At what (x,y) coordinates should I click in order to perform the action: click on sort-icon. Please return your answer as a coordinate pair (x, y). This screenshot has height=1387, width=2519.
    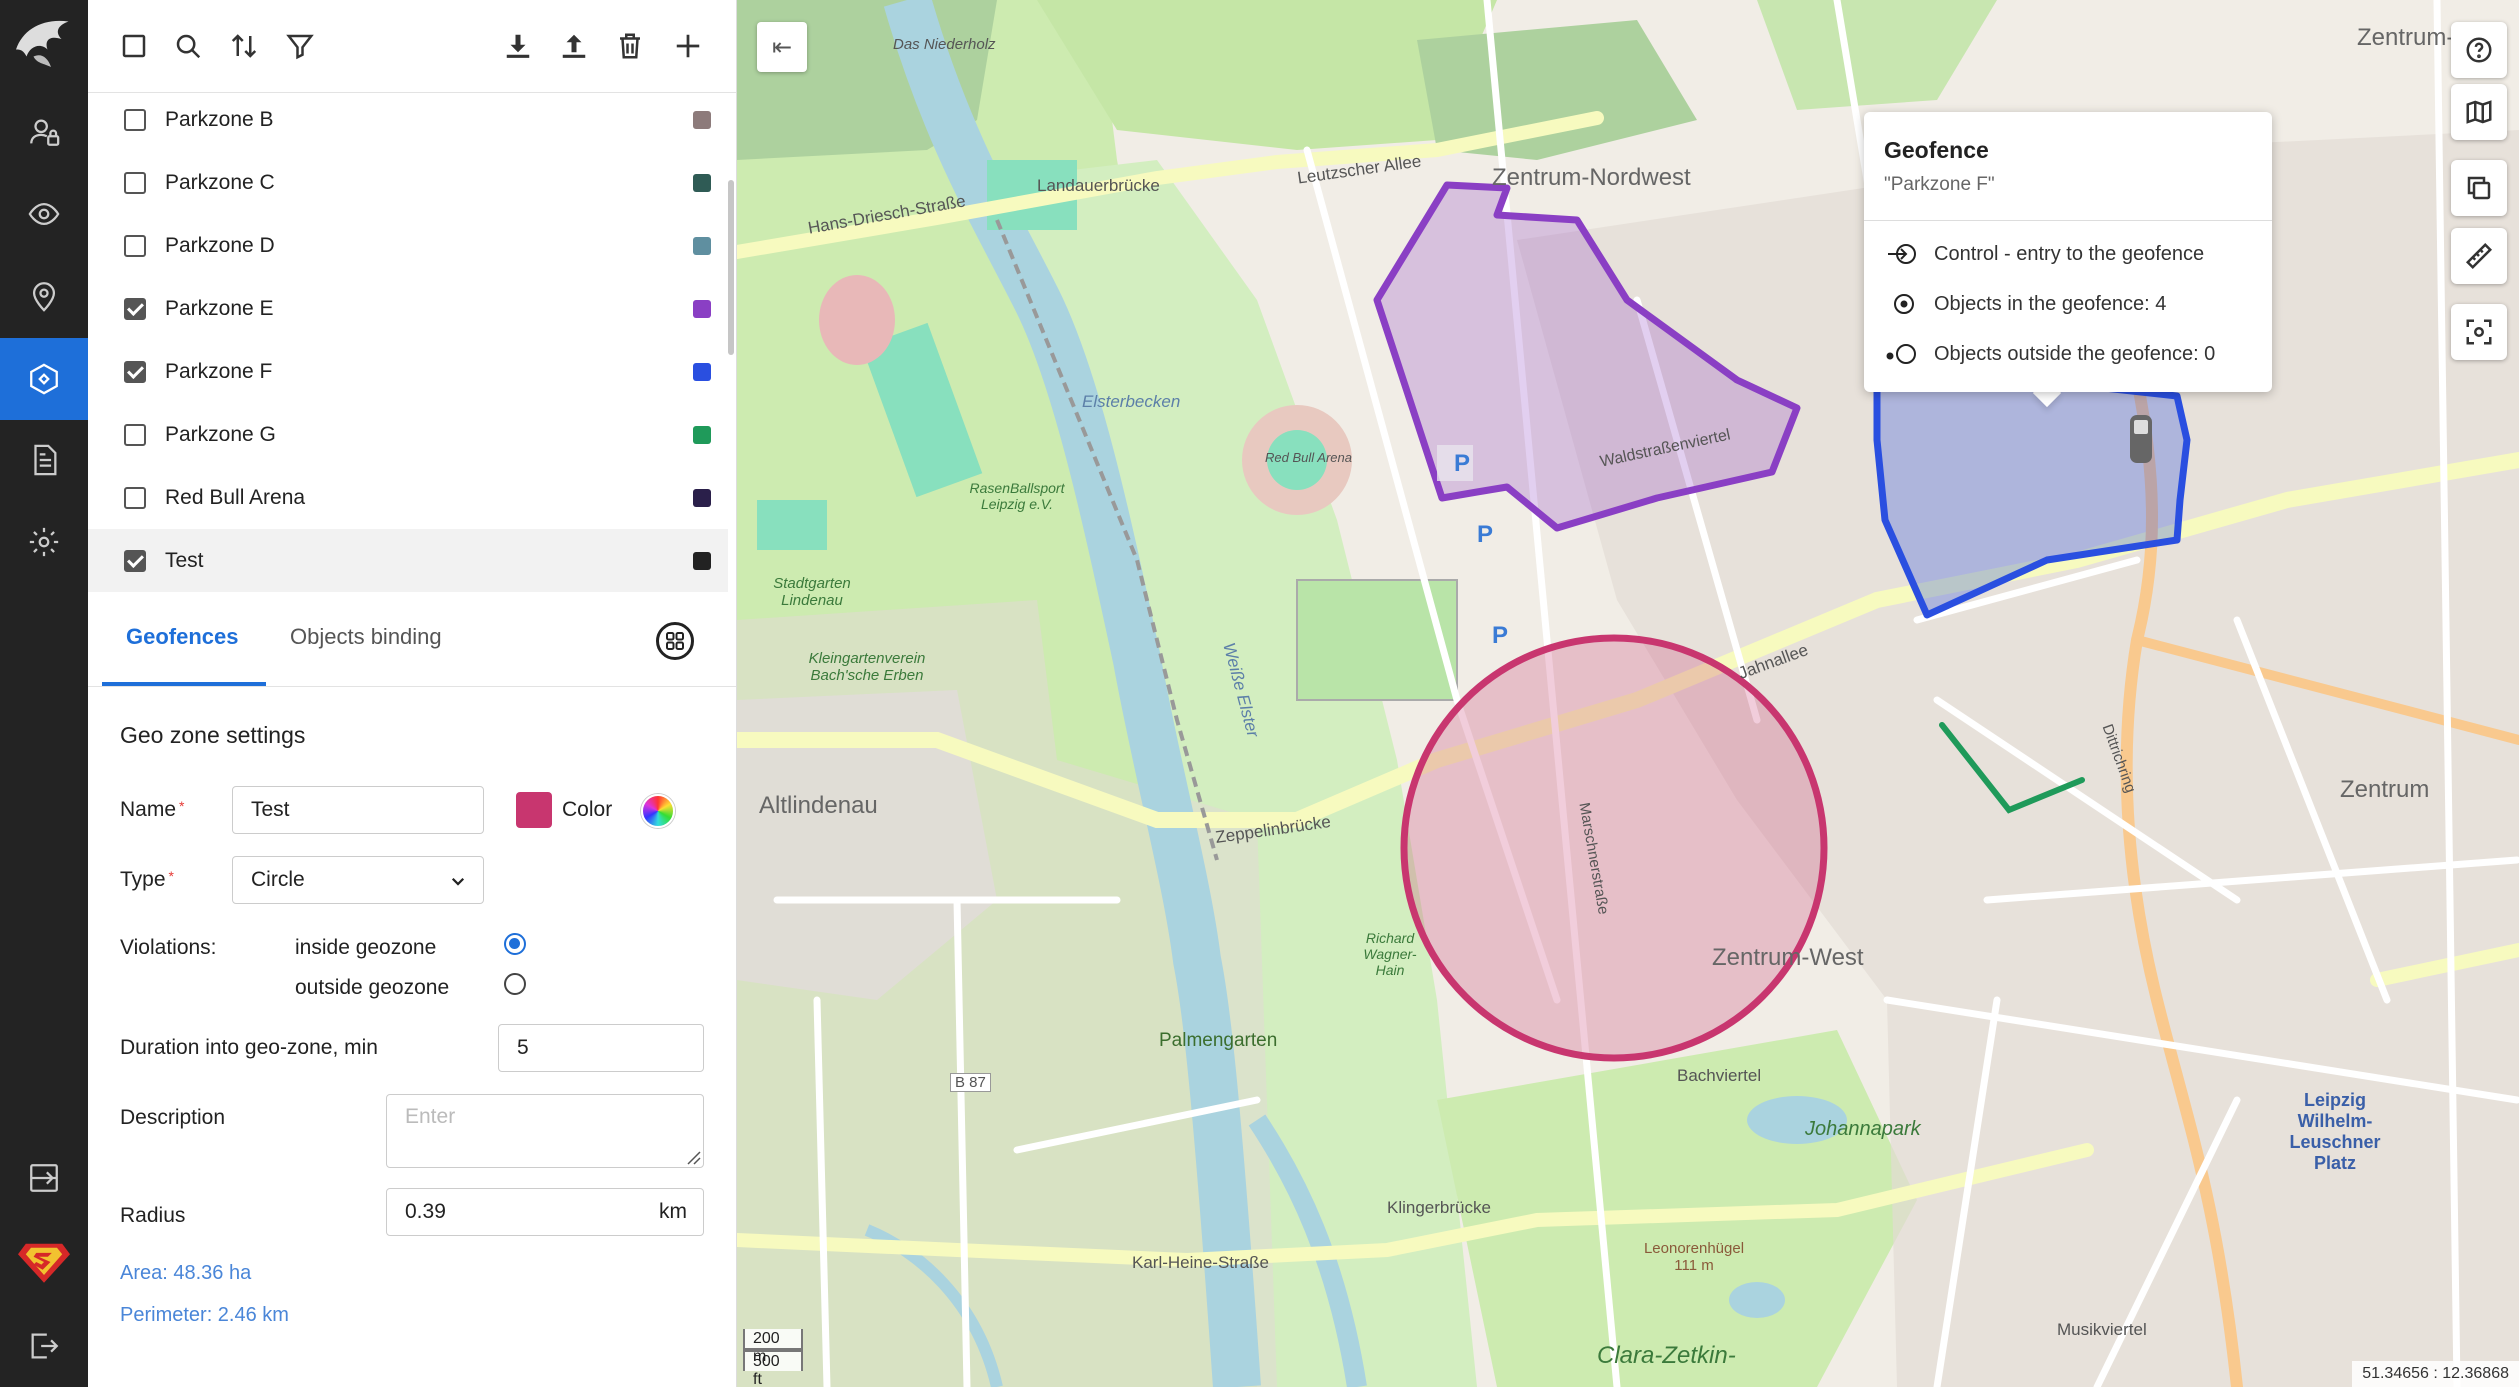
    Looking at the image, I should click on (244, 46).